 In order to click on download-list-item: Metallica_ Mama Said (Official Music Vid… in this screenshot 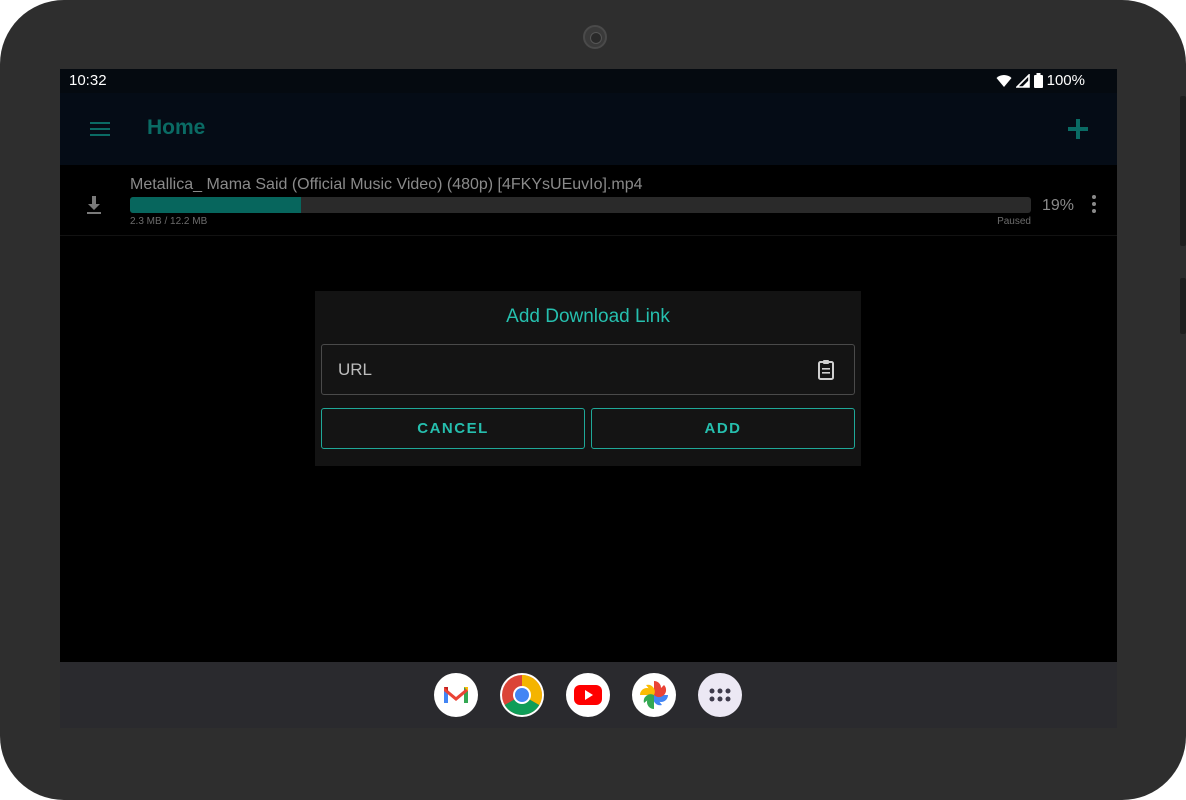, I will do `click(588, 200)`.